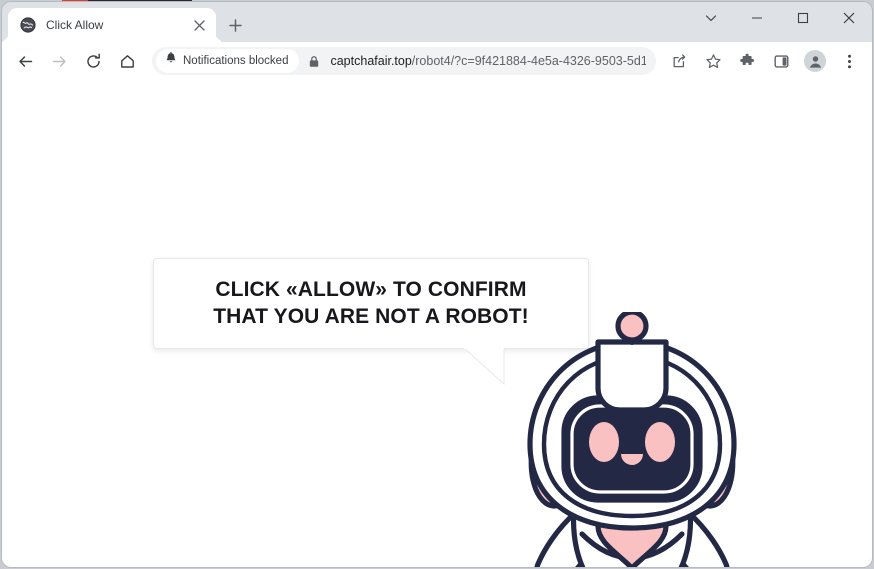  I want to click on notifications-blocked-chip: Notifications blocked, so click(228, 61).